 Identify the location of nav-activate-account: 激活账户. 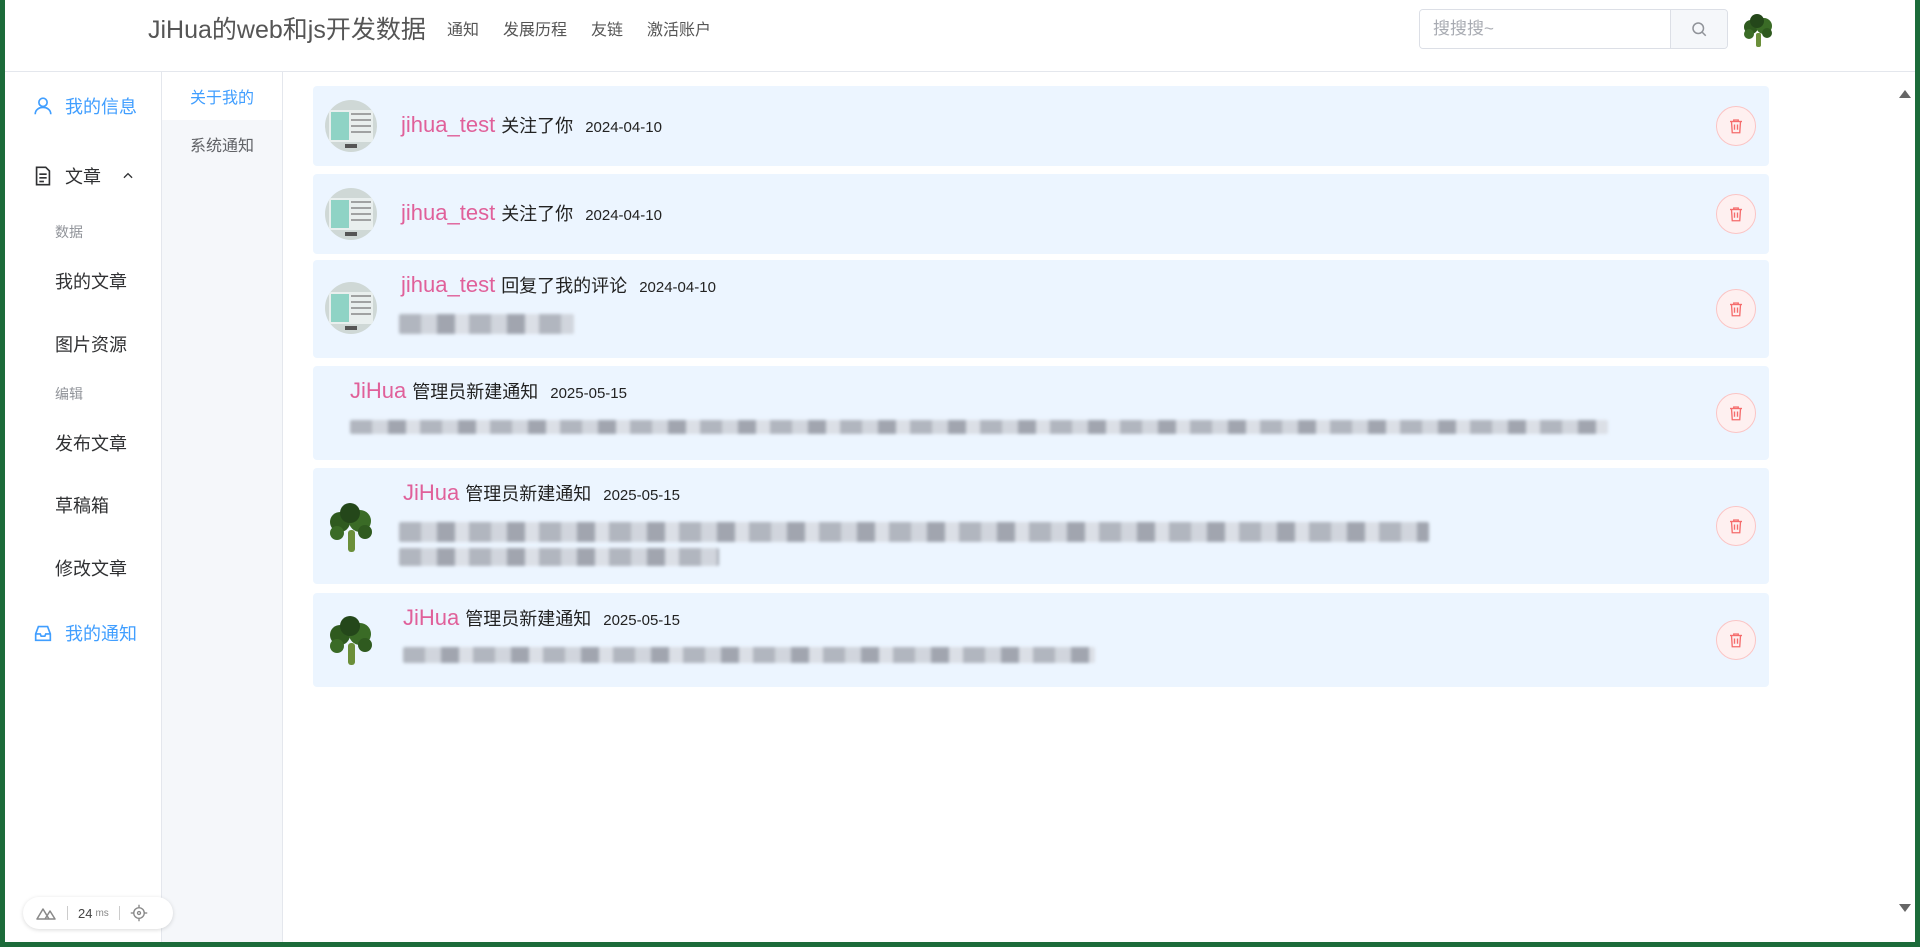
(679, 31).